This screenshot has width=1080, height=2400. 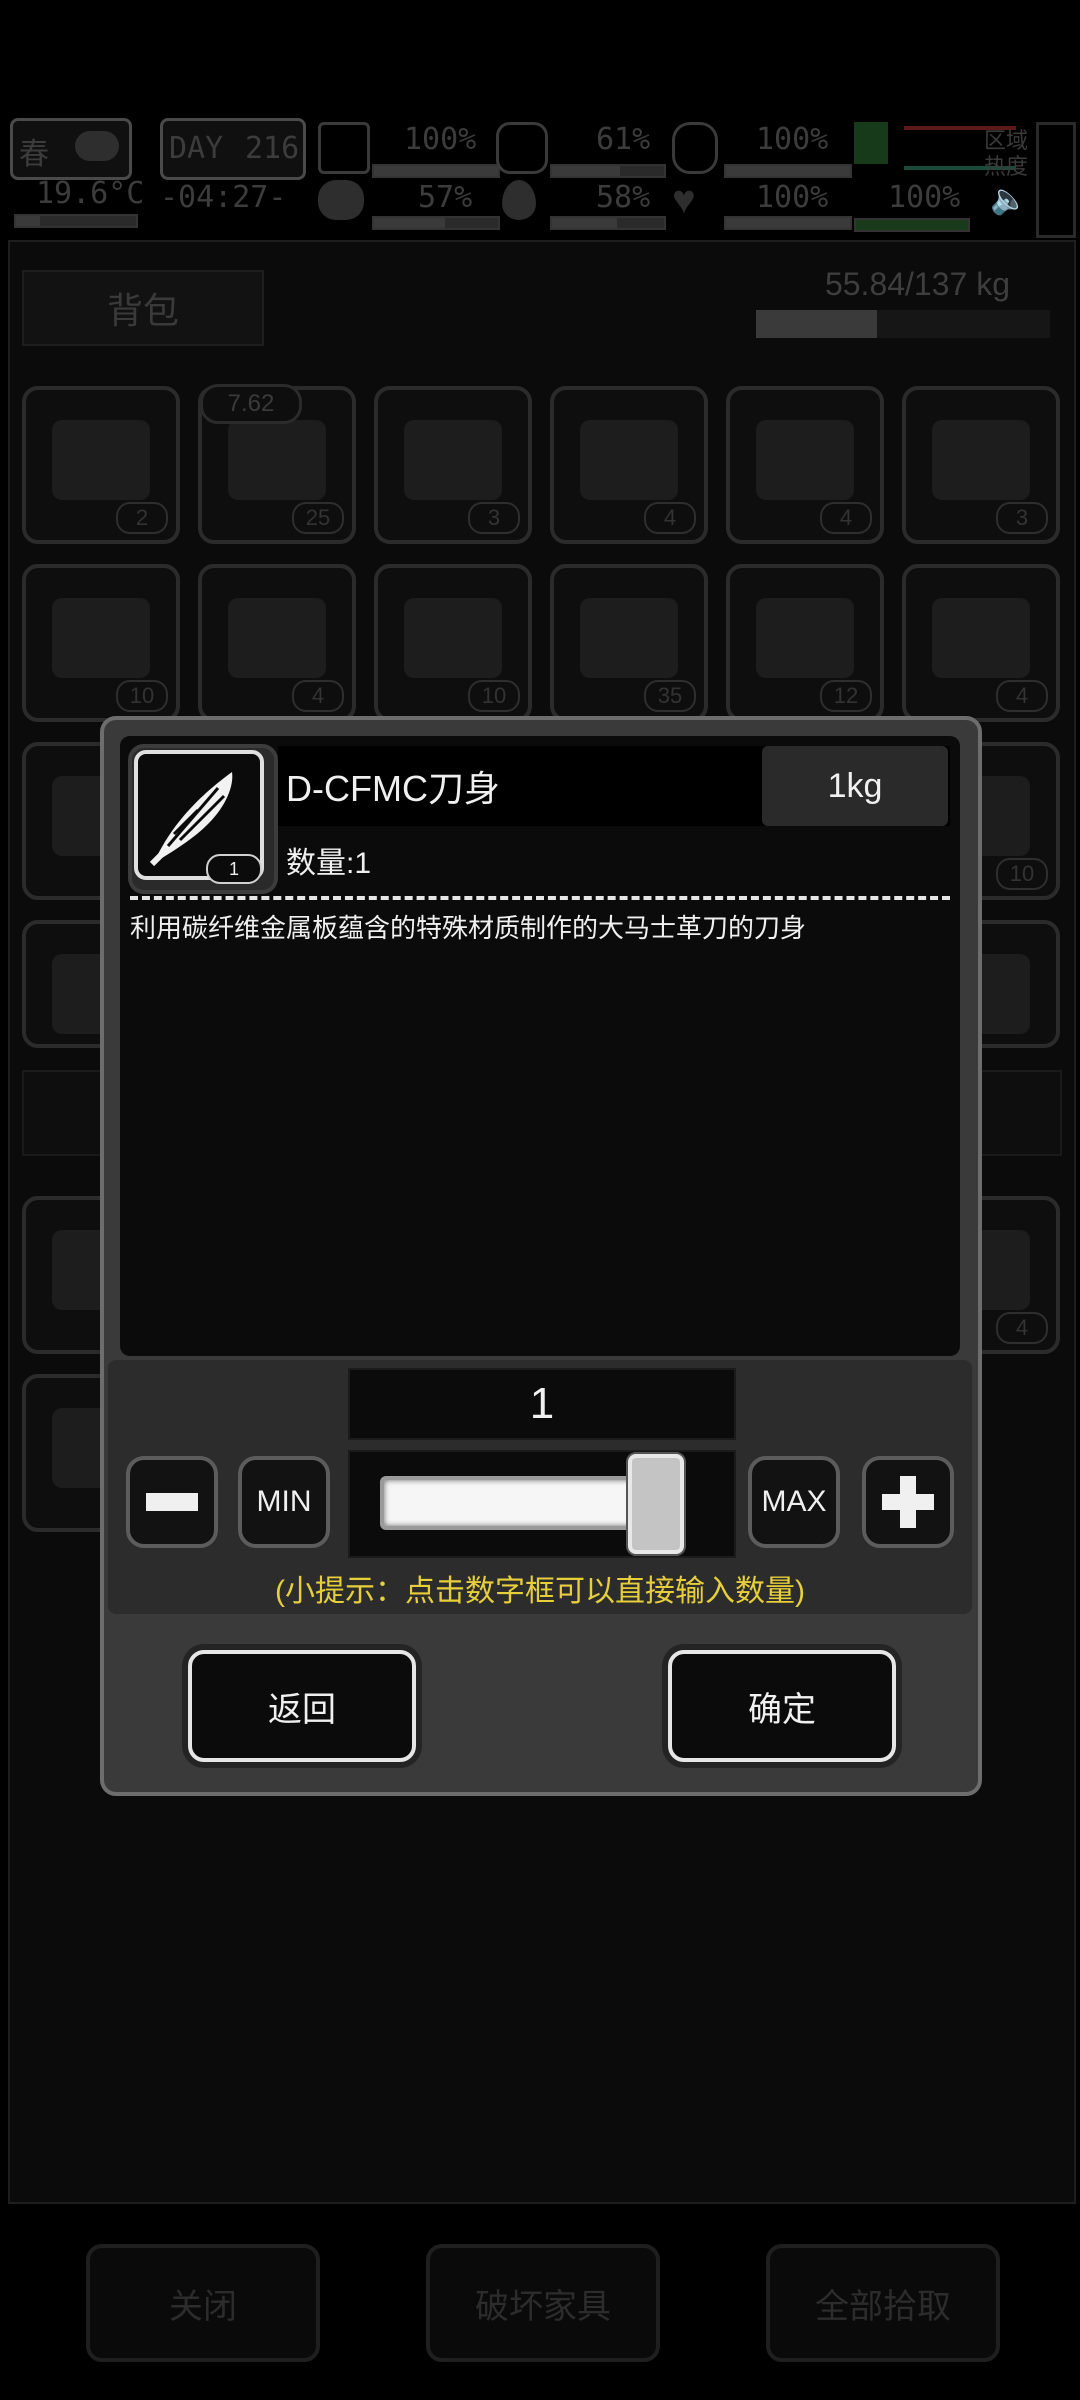 I want to click on hp-bar, so click(x=436, y=171).